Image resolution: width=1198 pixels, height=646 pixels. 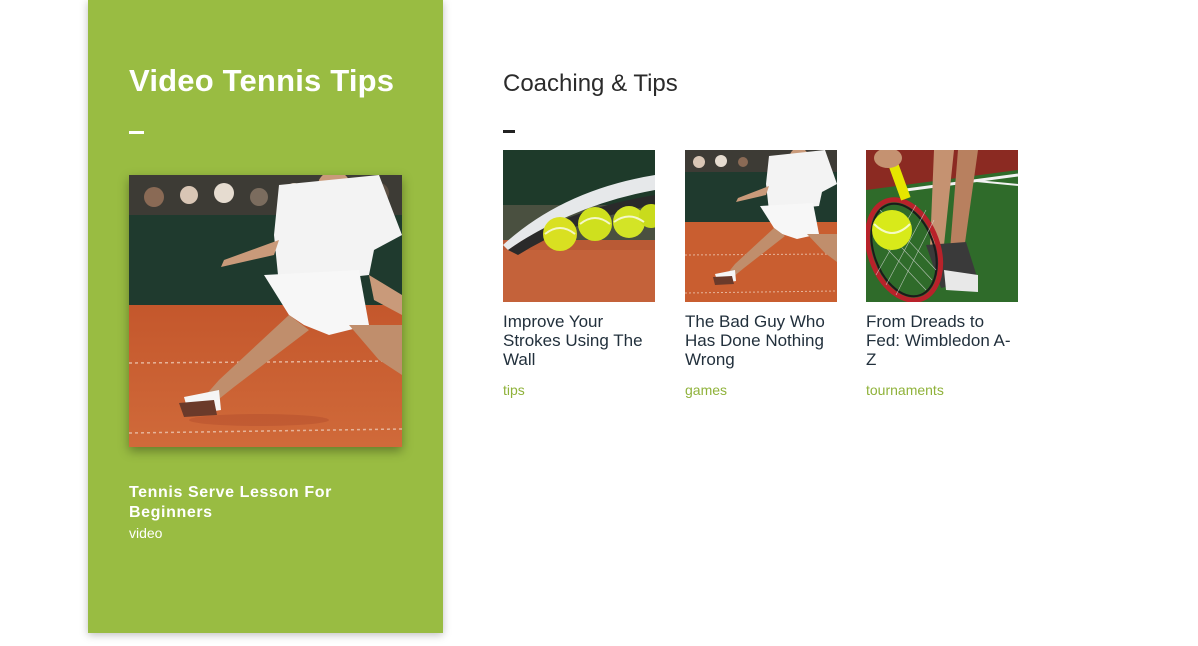 What do you see at coordinates (579, 340) in the screenshot?
I see `article-title: Improve Your Strokes Using The Wall` at bounding box center [579, 340].